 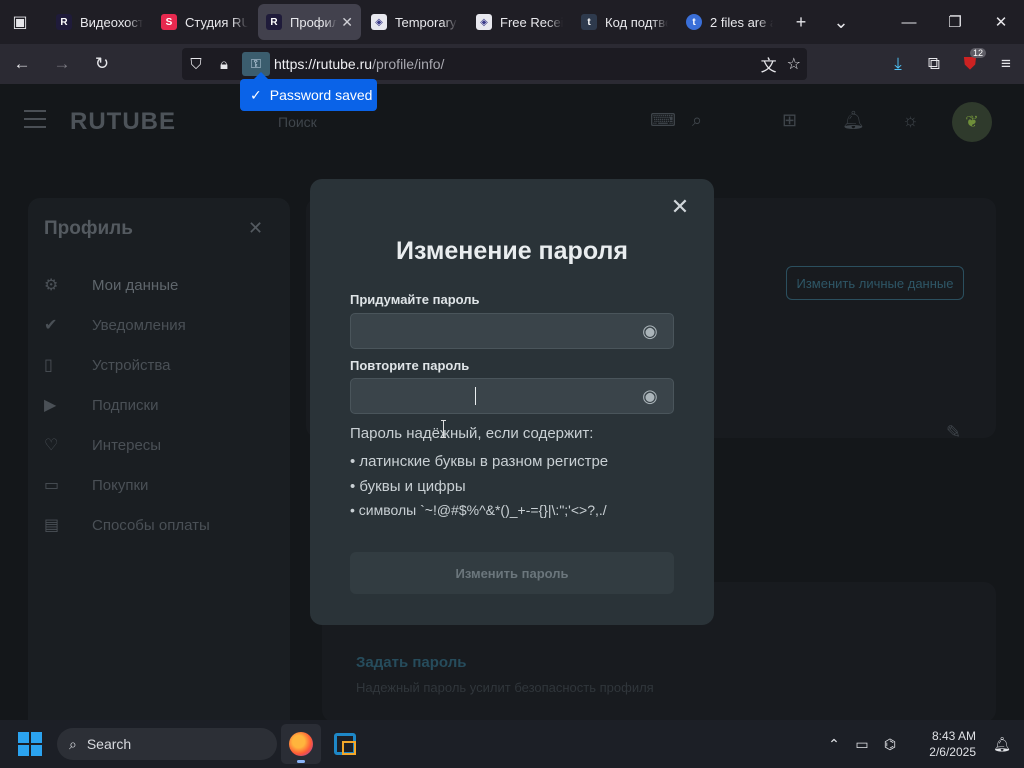 I want to click on tabs-icon: ▣, so click(x=20, y=22).